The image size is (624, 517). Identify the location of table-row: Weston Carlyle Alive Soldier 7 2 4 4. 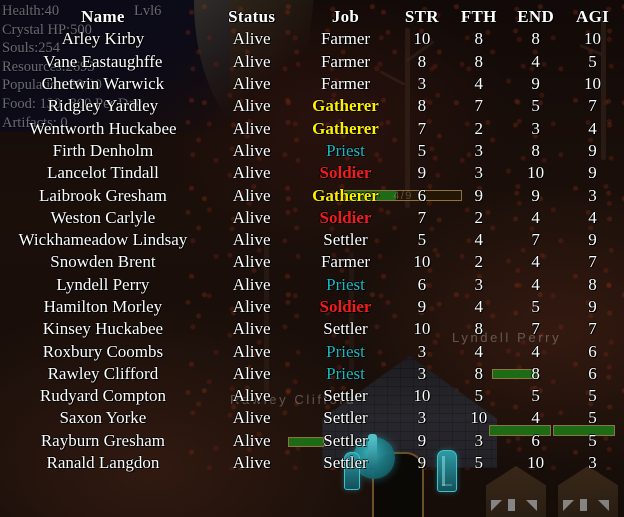
(312, 218).